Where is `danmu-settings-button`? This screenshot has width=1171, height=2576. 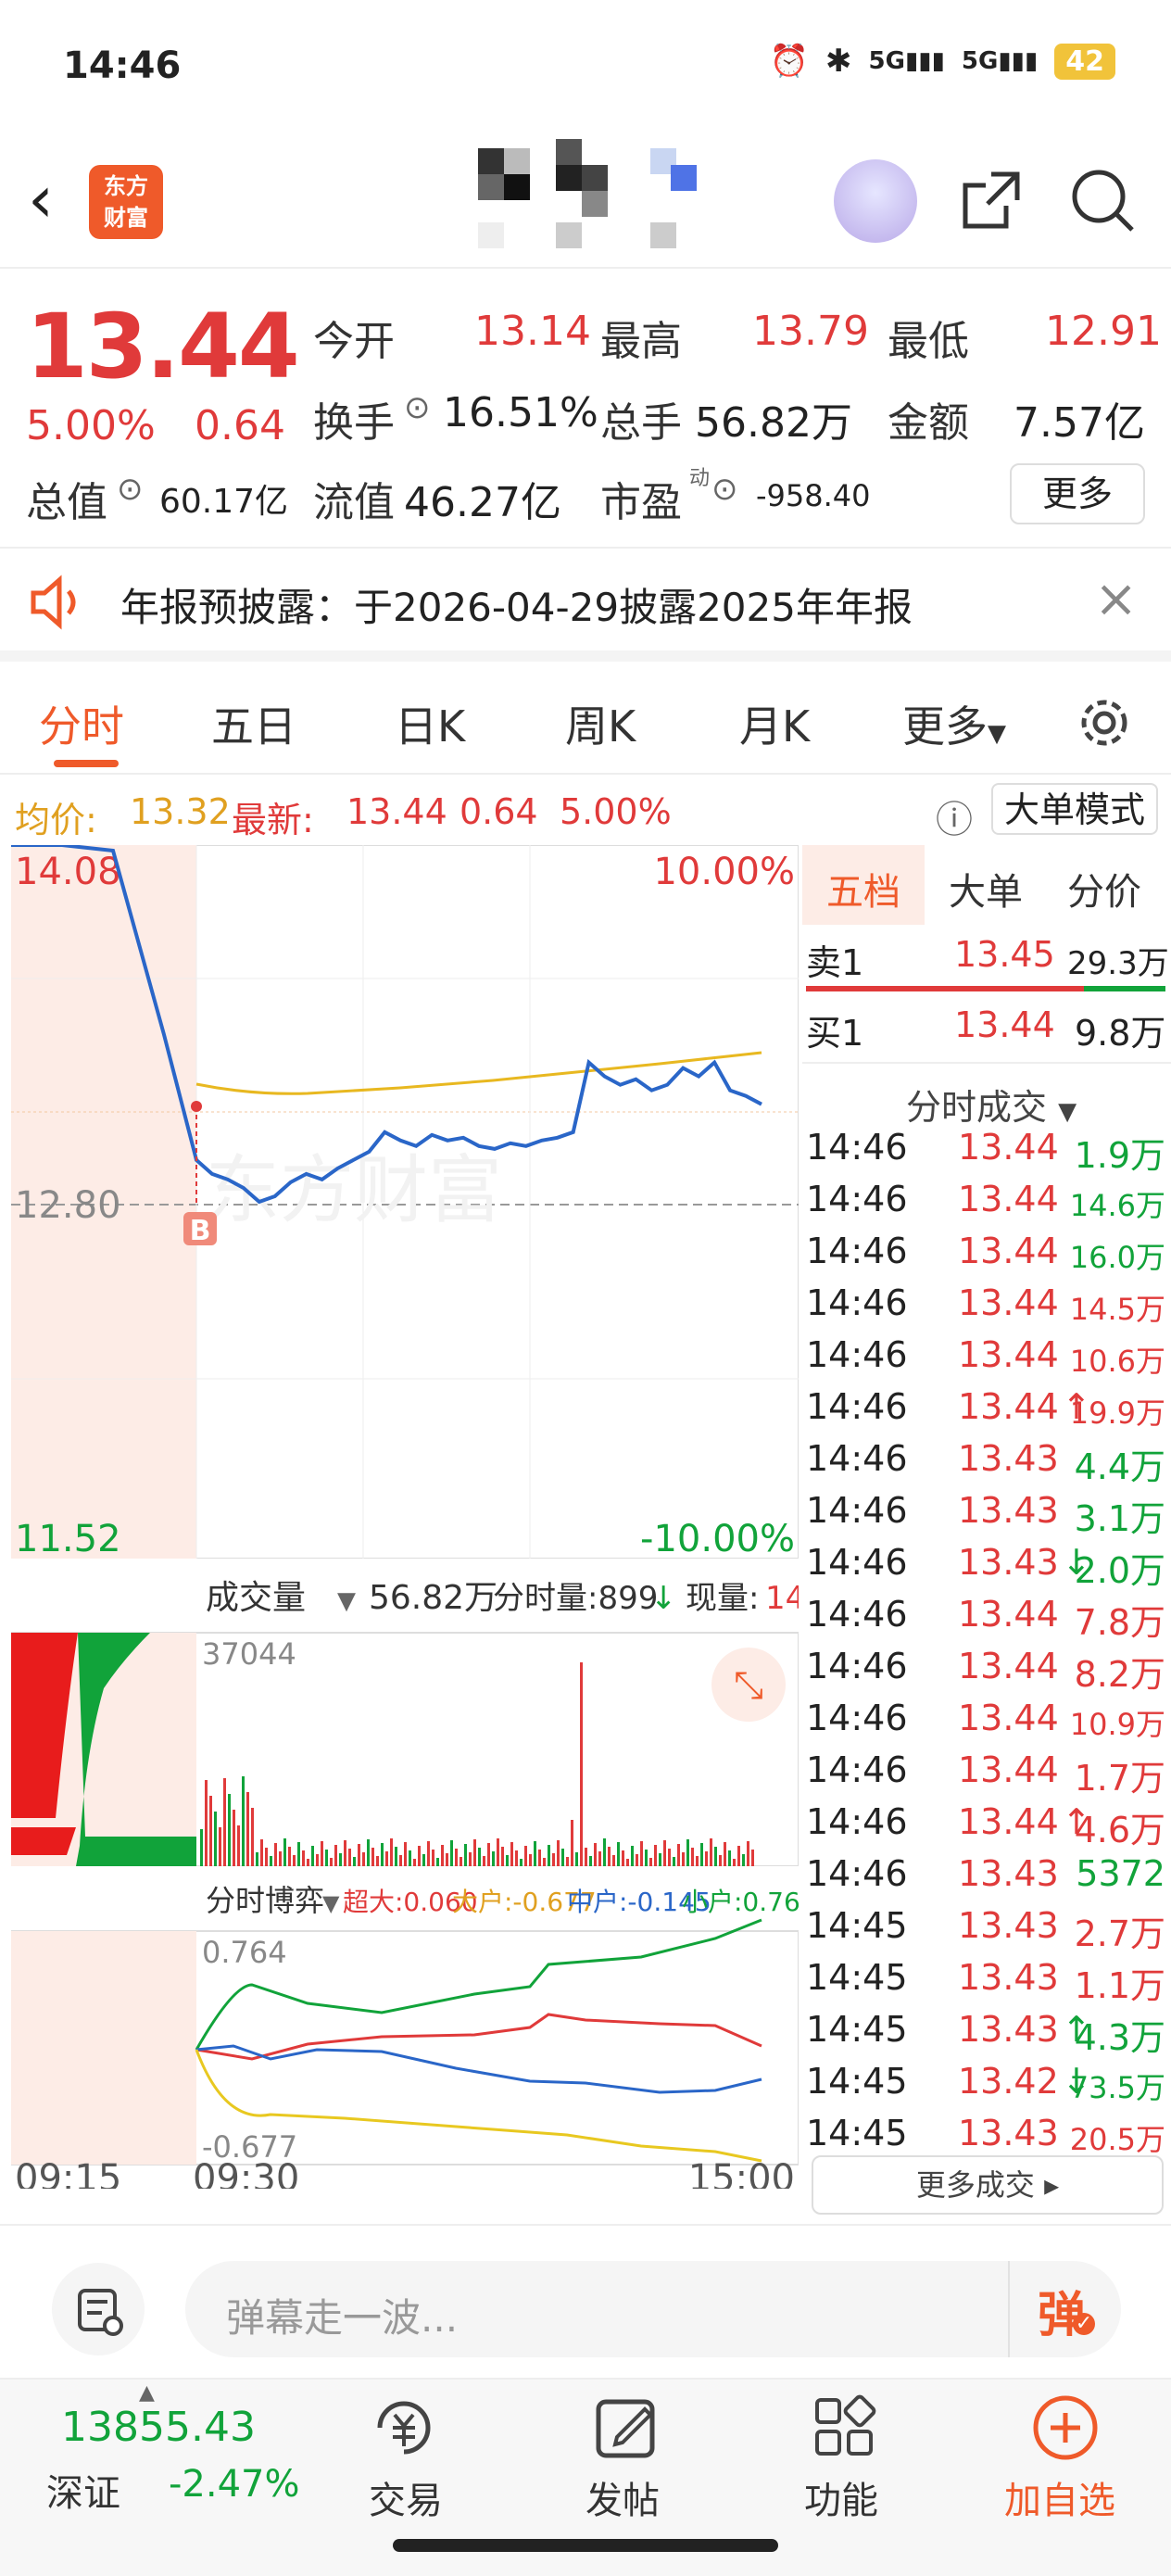
danmu-settings-button is located at coordinates (99, 2309).